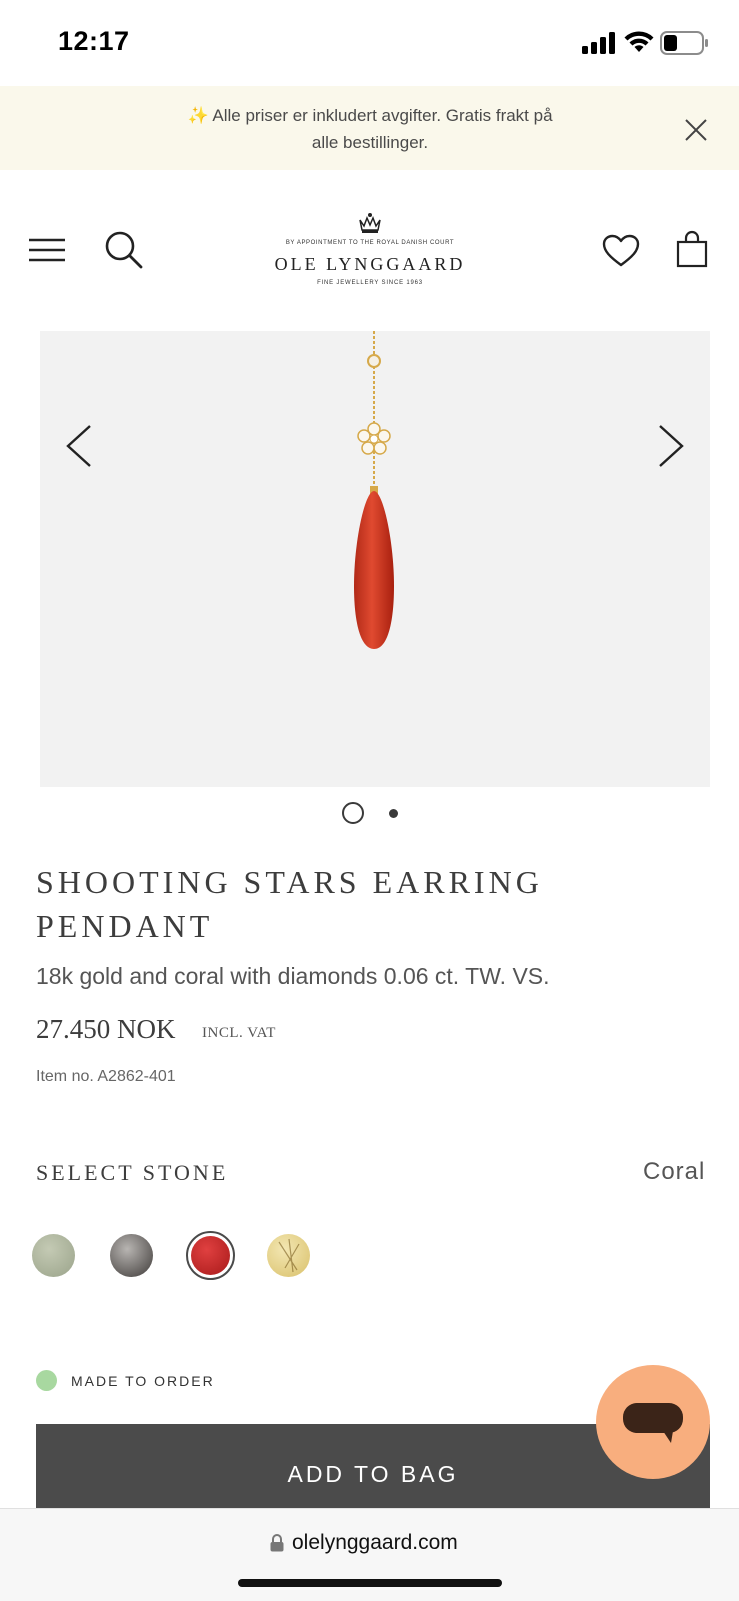  I want to click on wishlist-heart-icon, so click(621, 251).